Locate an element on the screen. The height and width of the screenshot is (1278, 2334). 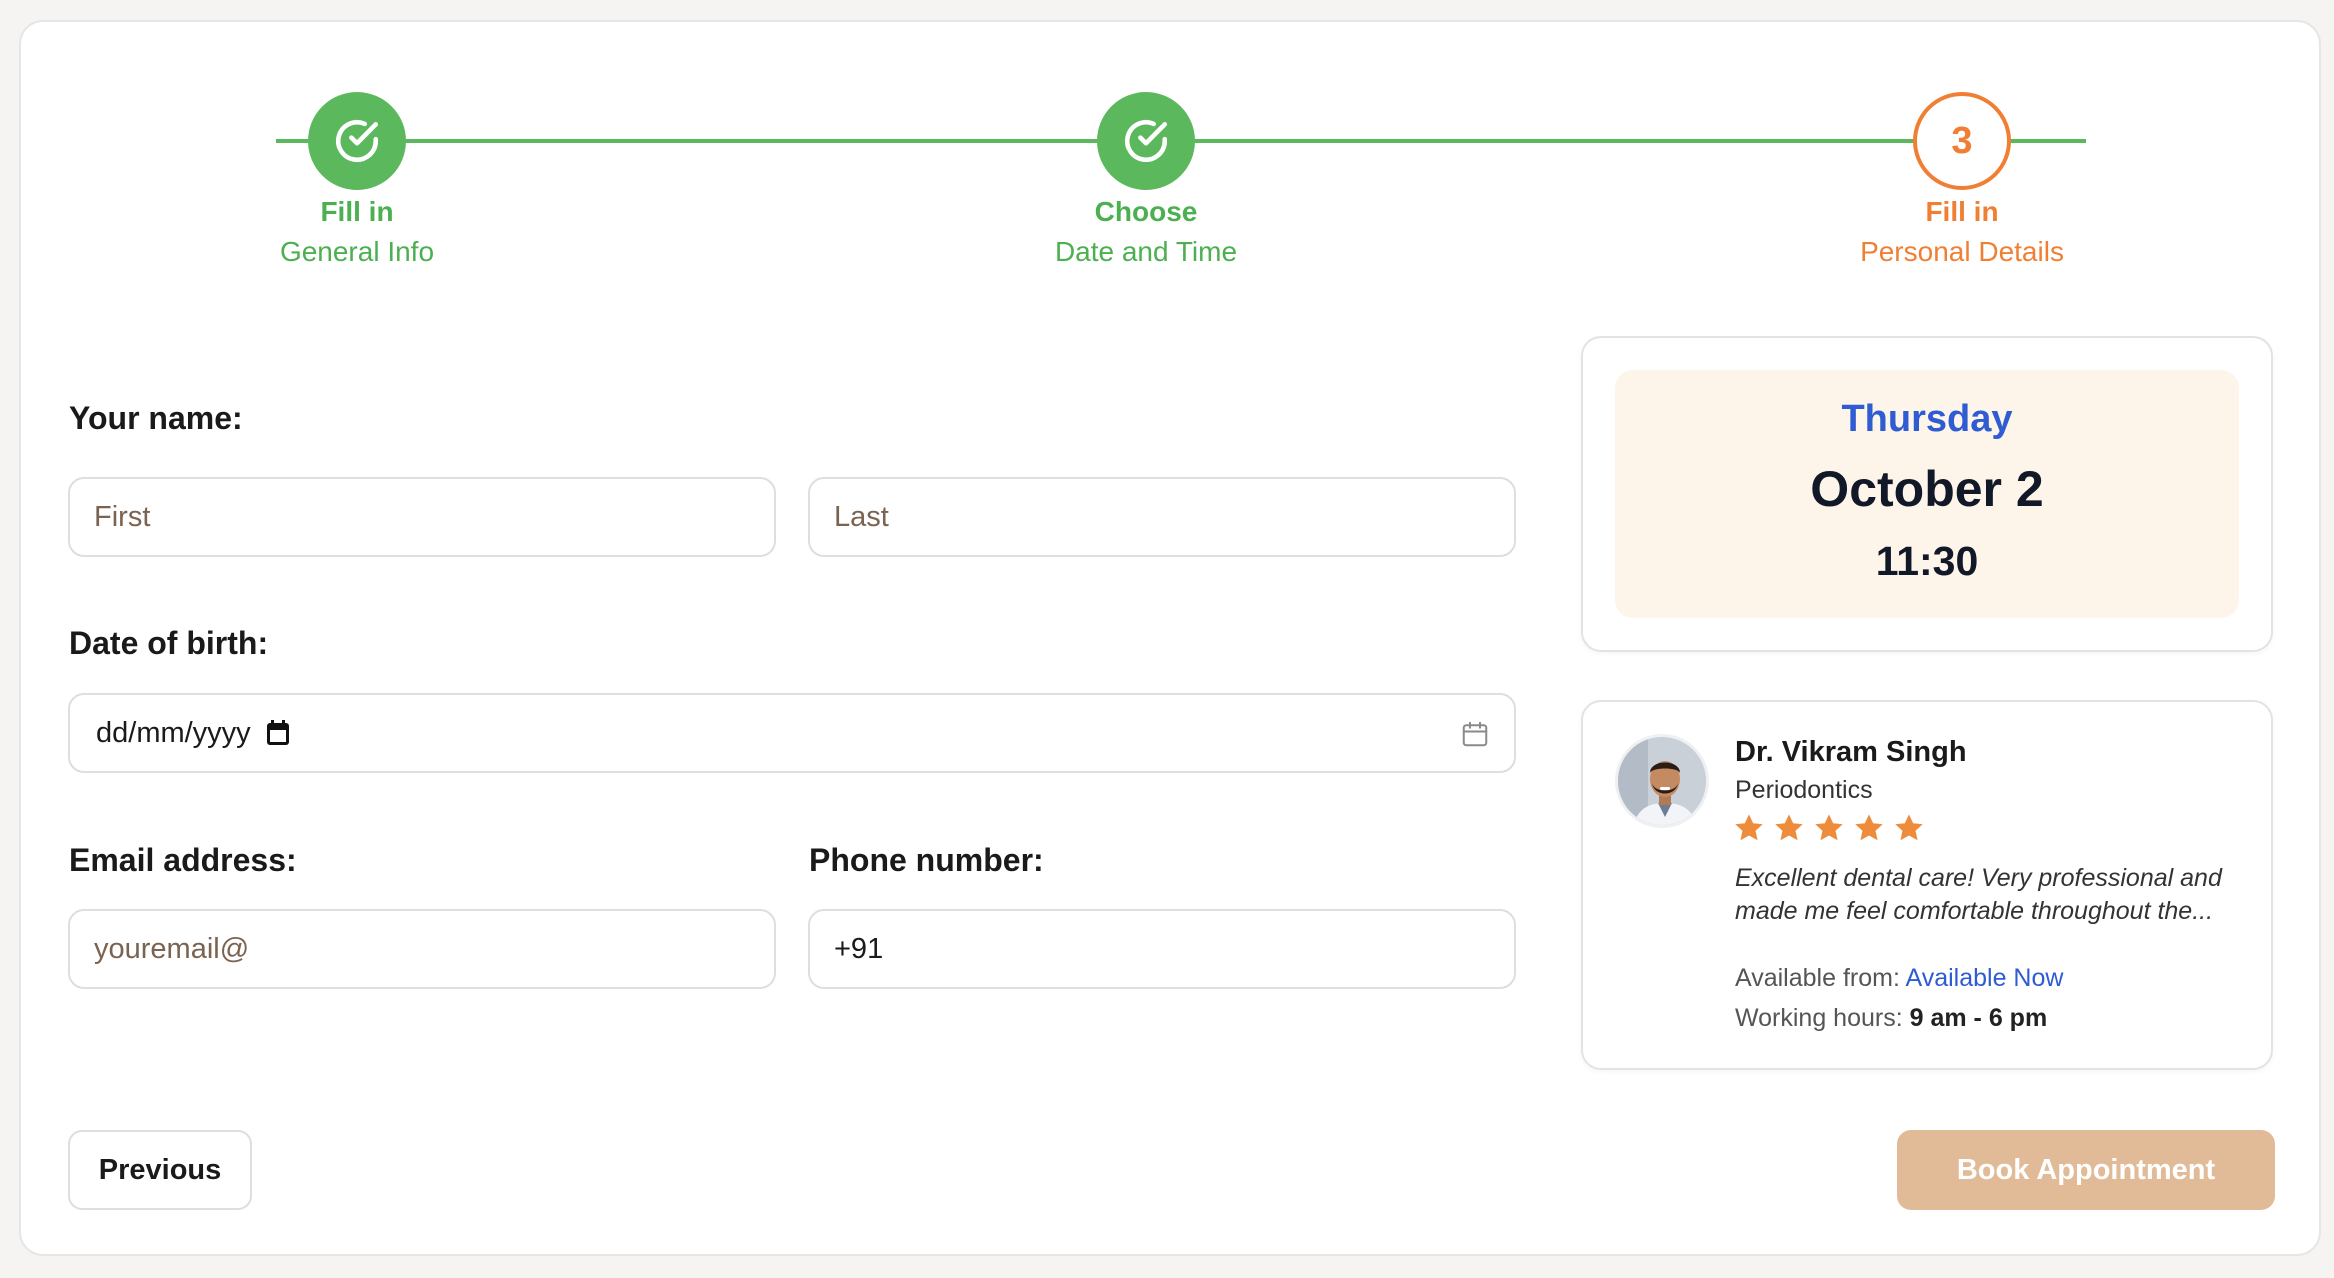
previous-button: Previous is located at coordinates (160, 1170).